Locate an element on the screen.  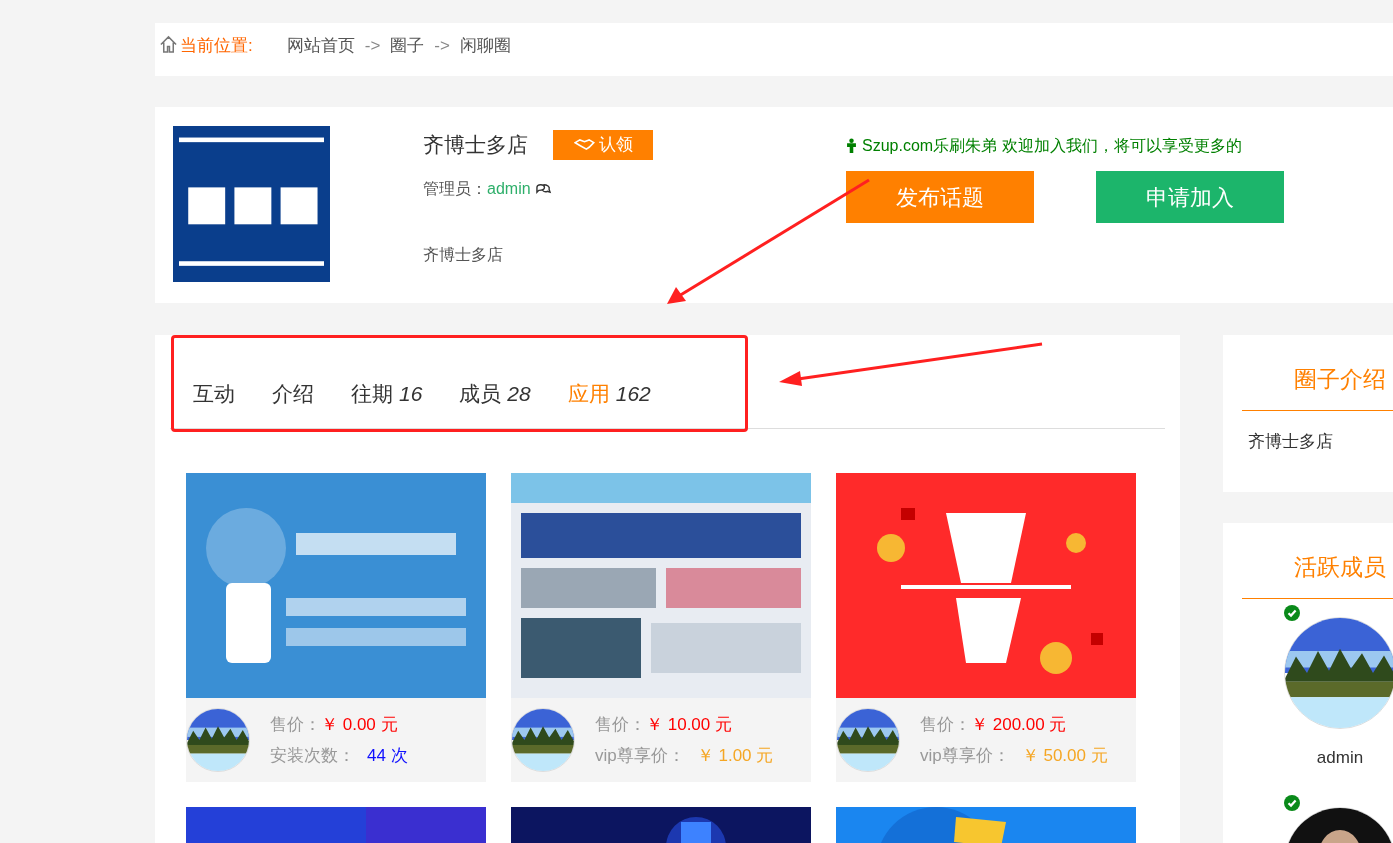
section-title: 活跃成员 is located at coordinates (1340, 567).